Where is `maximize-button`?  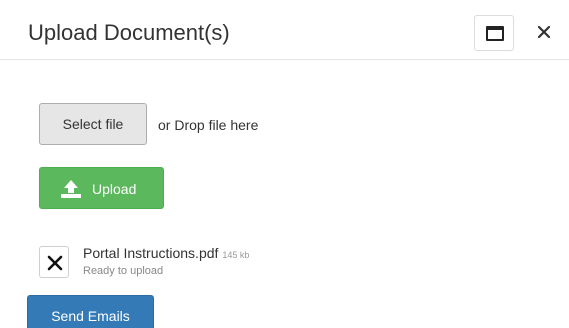 maximize-button is located at coordinates (494, 33).